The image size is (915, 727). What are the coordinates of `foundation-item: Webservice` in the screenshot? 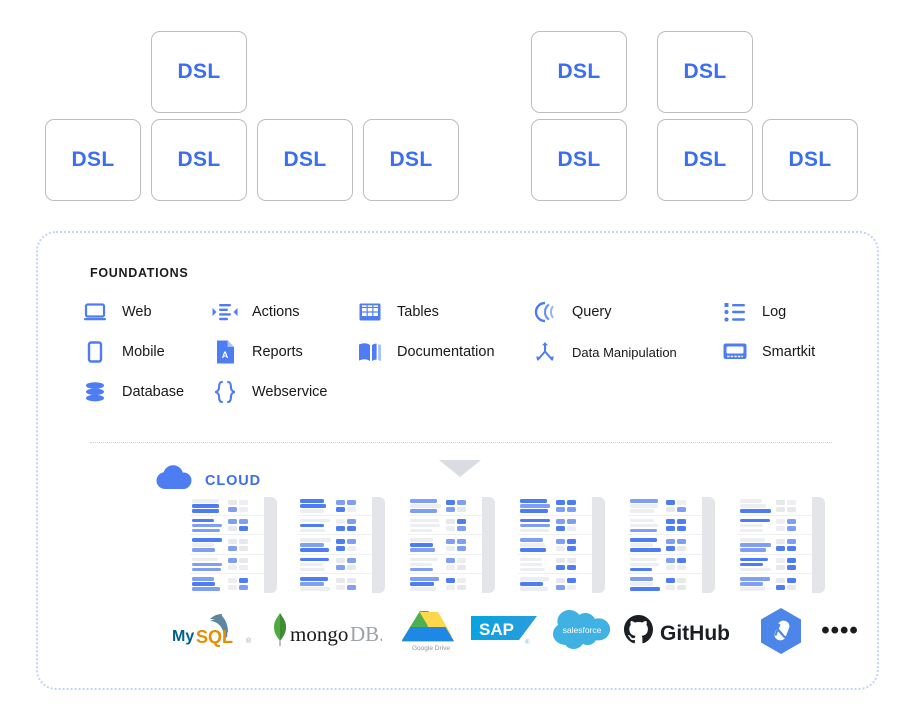 It's located at (269, 392).